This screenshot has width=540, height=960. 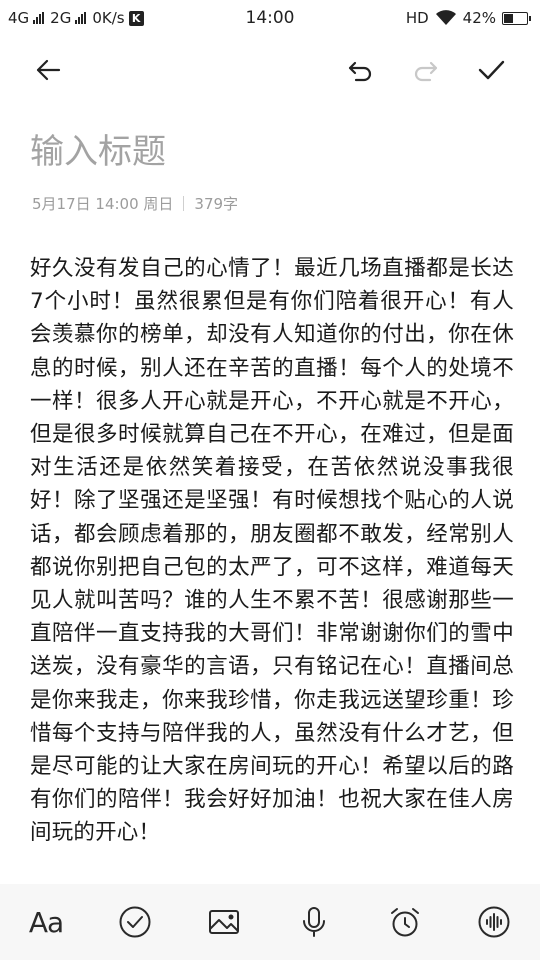 I want to click on bottom-toolbar: Aa, so click(x=270, y=922).